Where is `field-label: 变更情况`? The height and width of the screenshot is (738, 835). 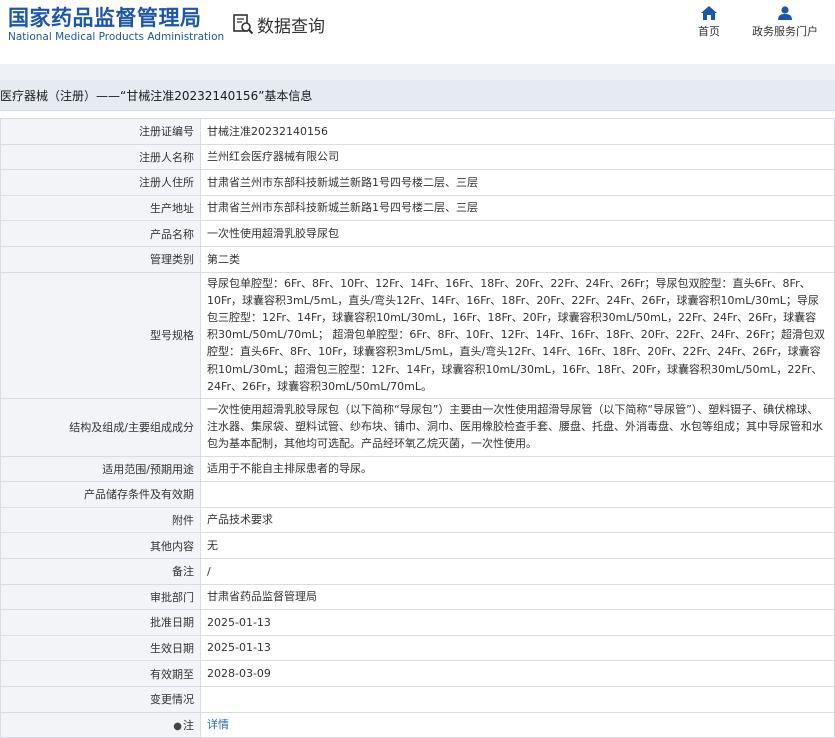
field-label: 变更情况 is located at coordinates (100, 699).